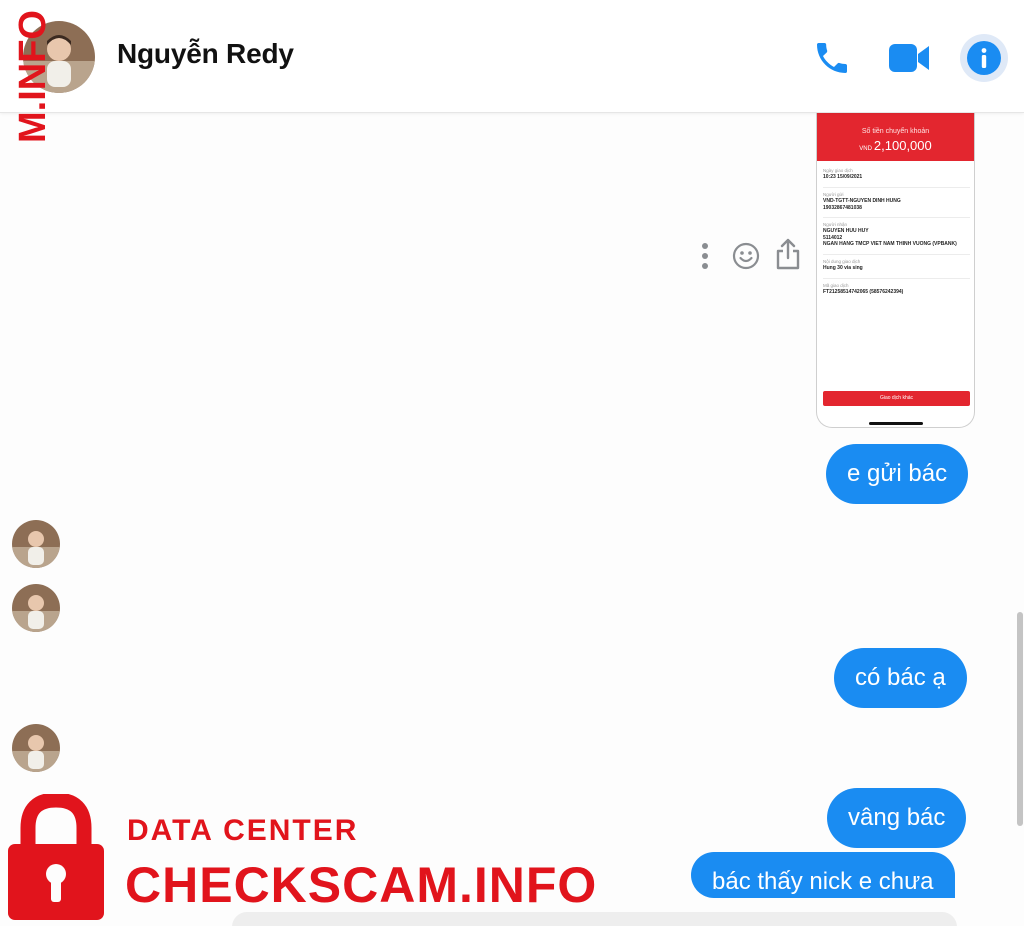 The image size is (1024, 926). Describe the element at coordinates (832, 58) in the screenshot. I see `phone-icon` at that location.